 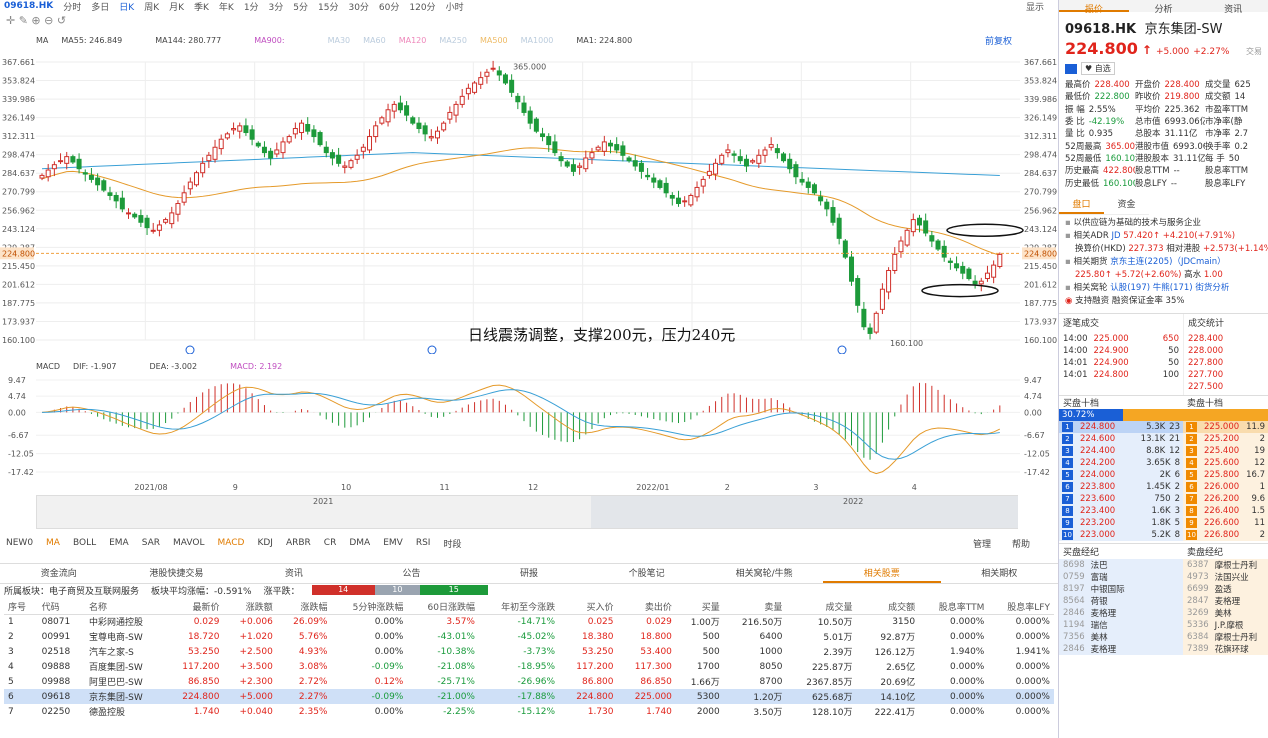 I want to click on call-warrants-link: 认股(197), so click(x=1130, y=288).